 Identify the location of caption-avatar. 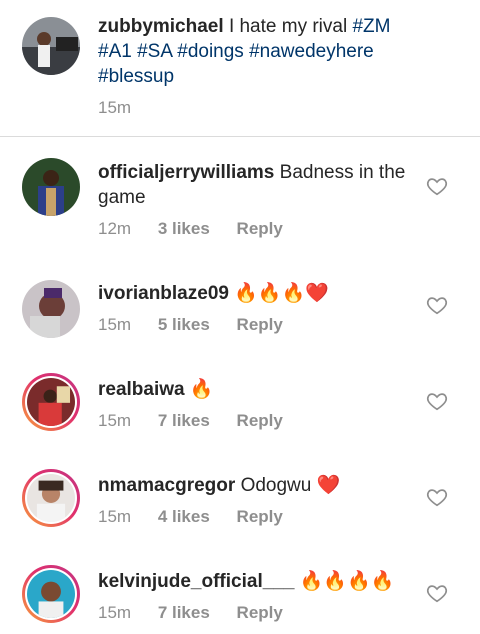
(51, 46).